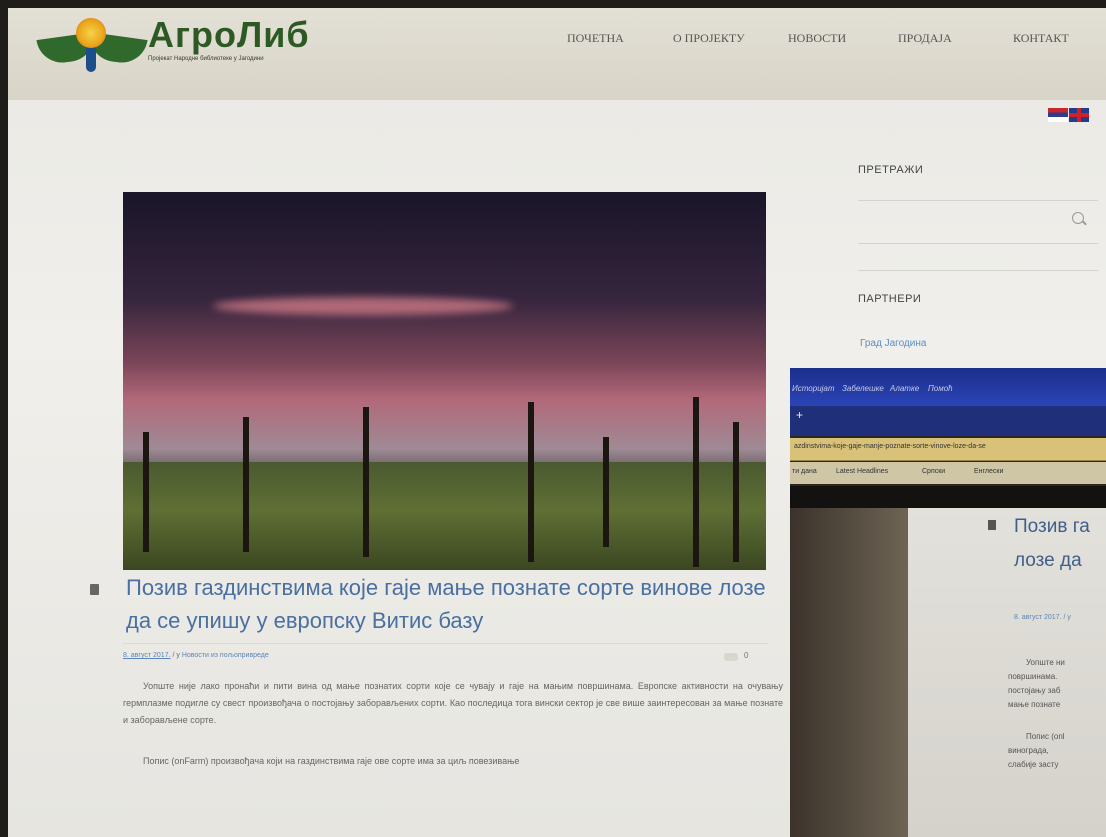  What do you see at coordinates (1058, 115) in the screenshot?
I see `serbian-flag-icon` at bounding box center [1058, 115].